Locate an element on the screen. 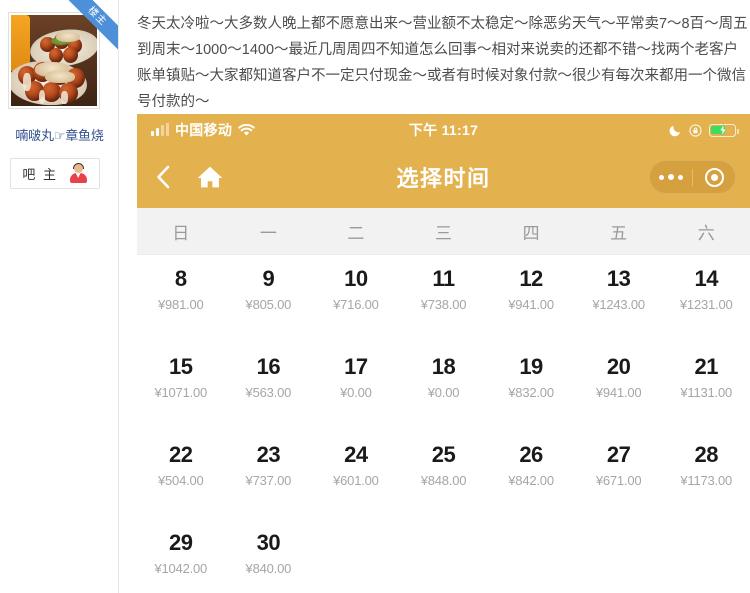  calendar-day-cell: 23 ¥737.00 is located at coordinates (269, 475).